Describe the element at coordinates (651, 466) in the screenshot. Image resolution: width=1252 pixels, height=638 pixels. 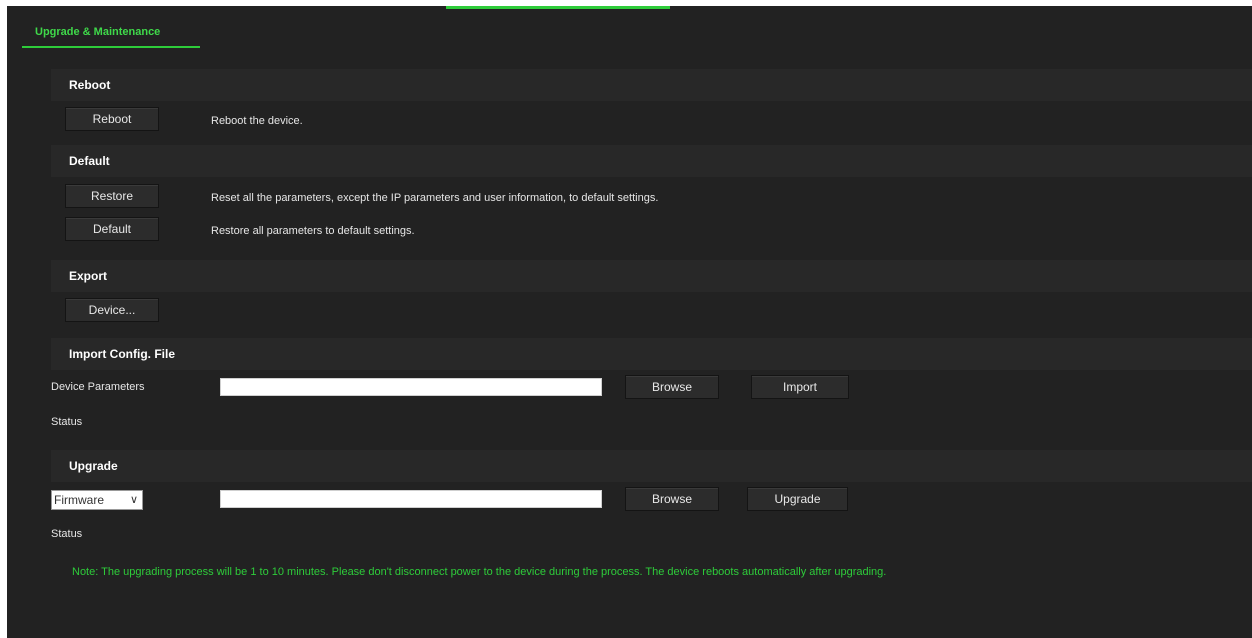
I see `section-upgrade-header: Upgrade` at that location.